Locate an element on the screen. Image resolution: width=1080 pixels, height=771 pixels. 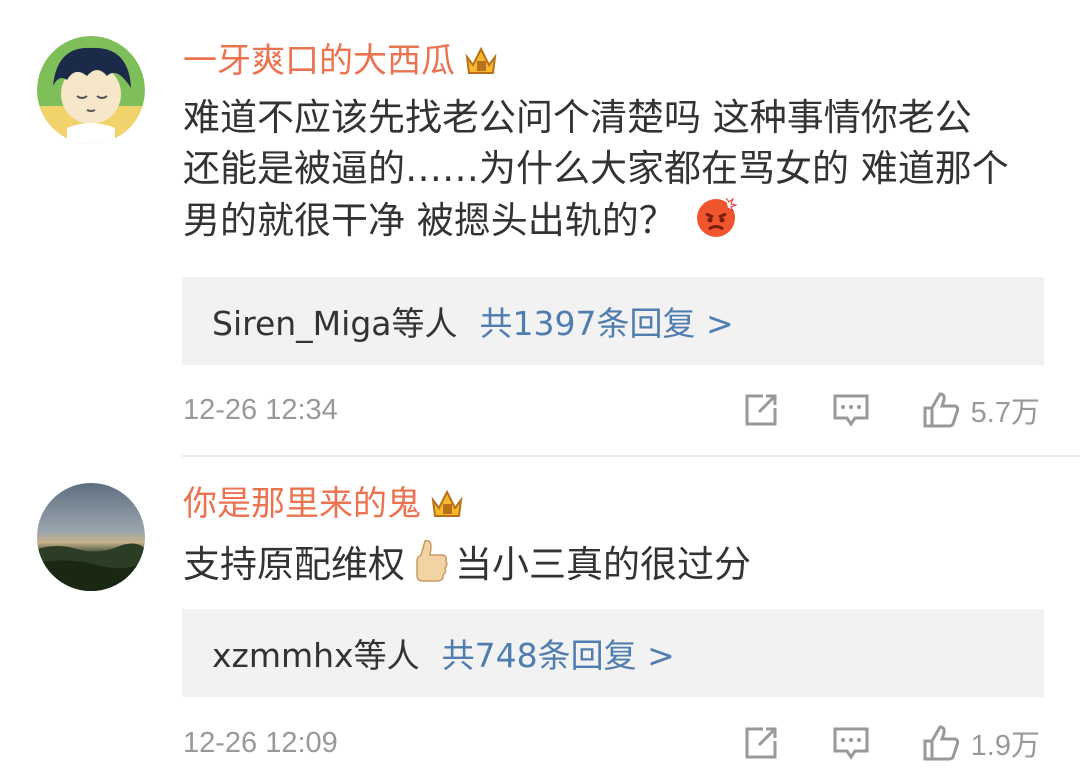
replies-count: 共1397条回复 > is located at coordinates (606, 323).